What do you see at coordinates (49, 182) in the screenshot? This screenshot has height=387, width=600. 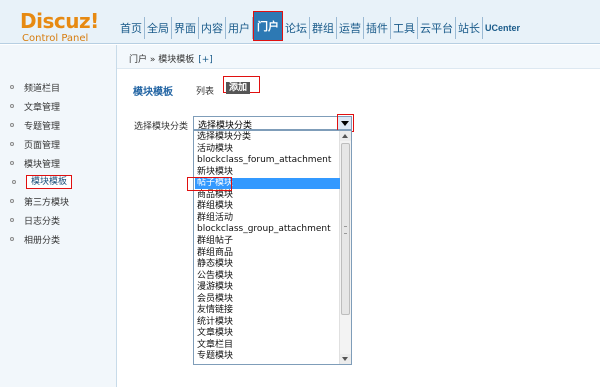 I see `sidebar-item-label: 模块模板` at bounding box center [49, 182].